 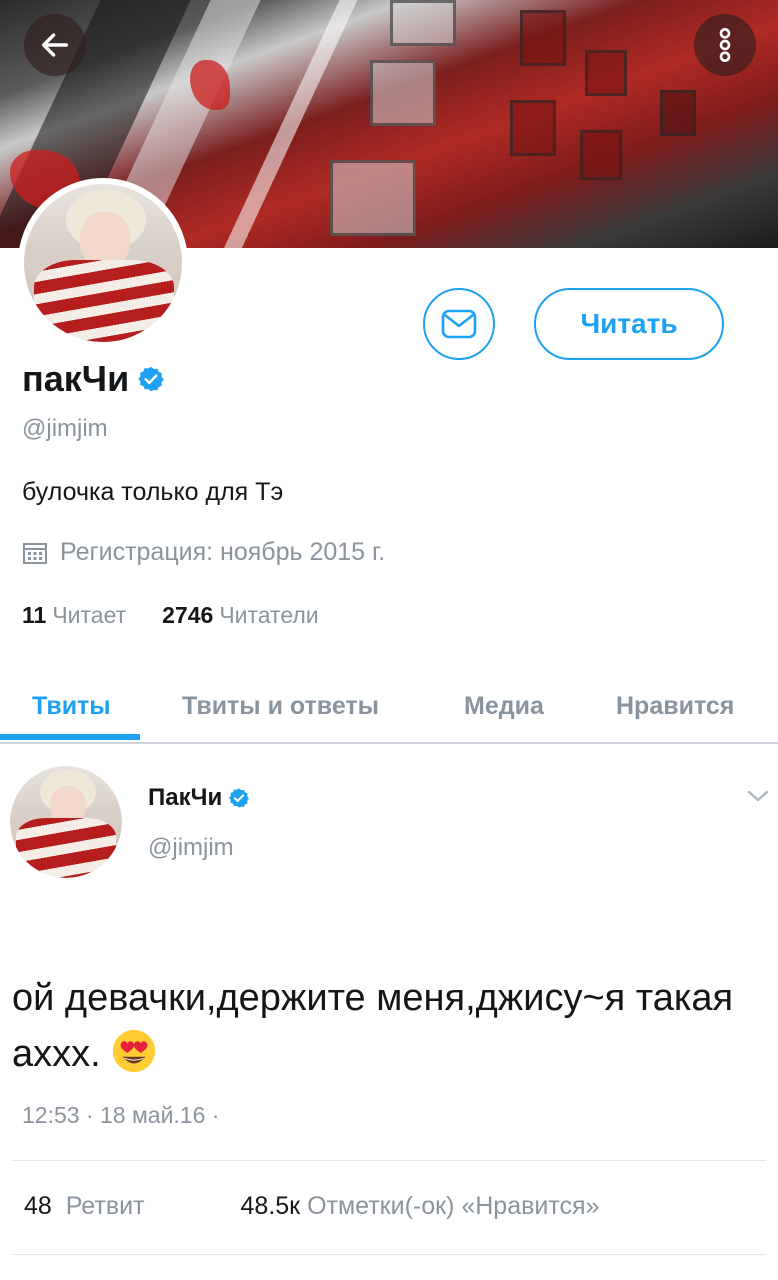 I want to click on profile-avatar, so click(x=103, y=263).